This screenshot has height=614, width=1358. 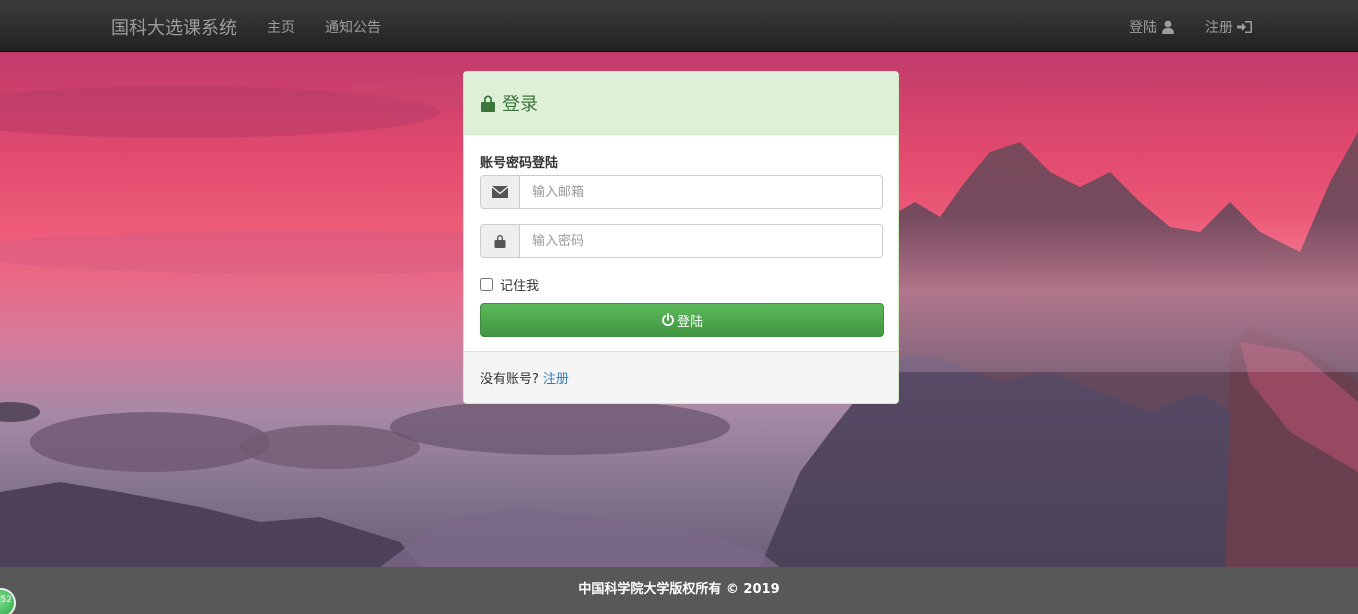 What do you see at coordinates (1244, 27) in the screenshot?
I see `sign-in-icon` at bounding box center [1244, 27].